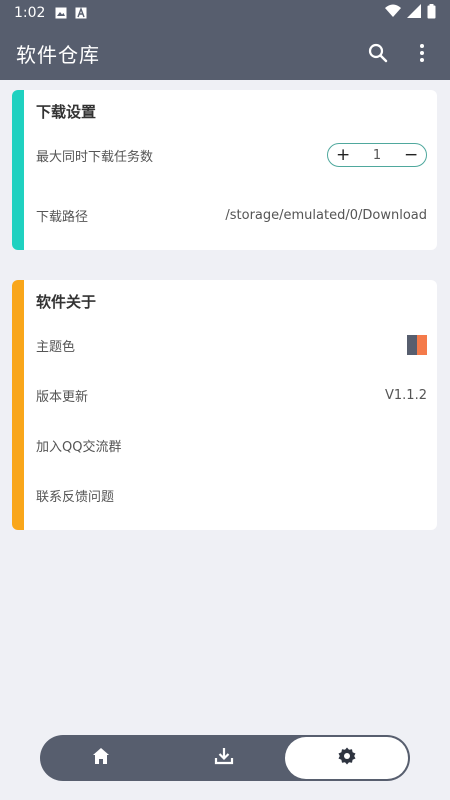  Describe the element at coordinates (58, 54) in the screenshot. I see `page-title: 软件仓库` at that location.